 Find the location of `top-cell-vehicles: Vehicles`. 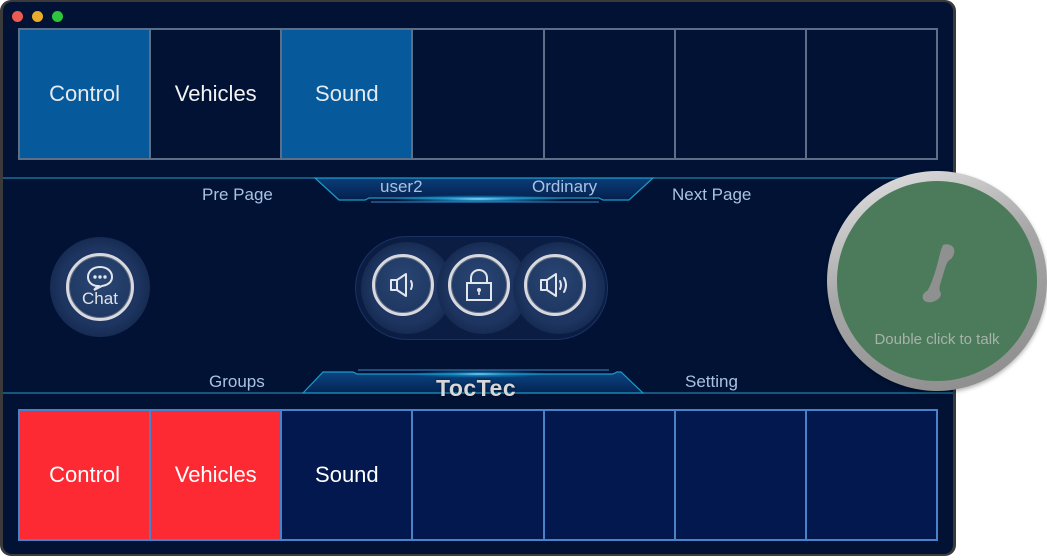

top-cell-vehicles: Vehicles is located at coordinates (217, 94).